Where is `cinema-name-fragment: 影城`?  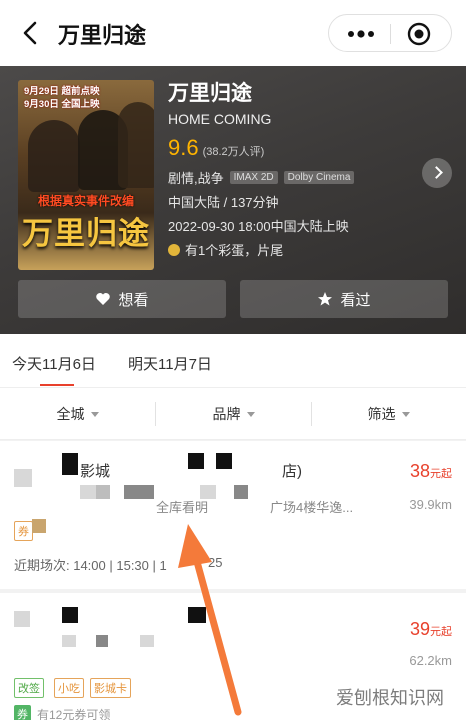 cinema-name-fragment: 影城 is located at coordinates (95, 471).